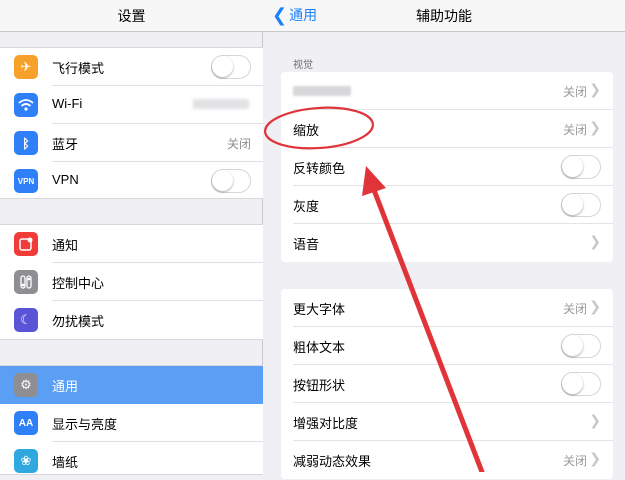 This screenshot has height=480, width=625. I want to click on control-center-icon, so click(26, 282).